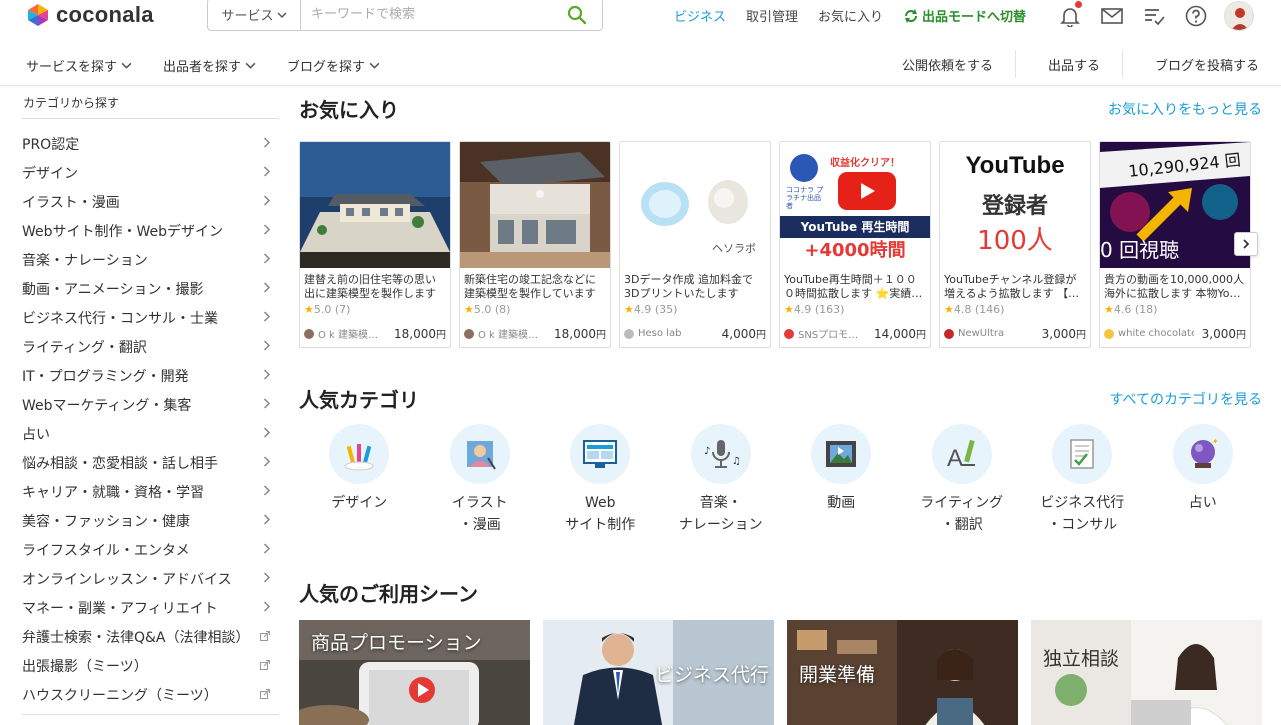 The image size is (1281, 725). What do you see at coordinates (150, 694) in the screenshot?
I see `sidebar-category-item: ハウスクリーニング（ミーツ）` at bounding box center [150, 694].